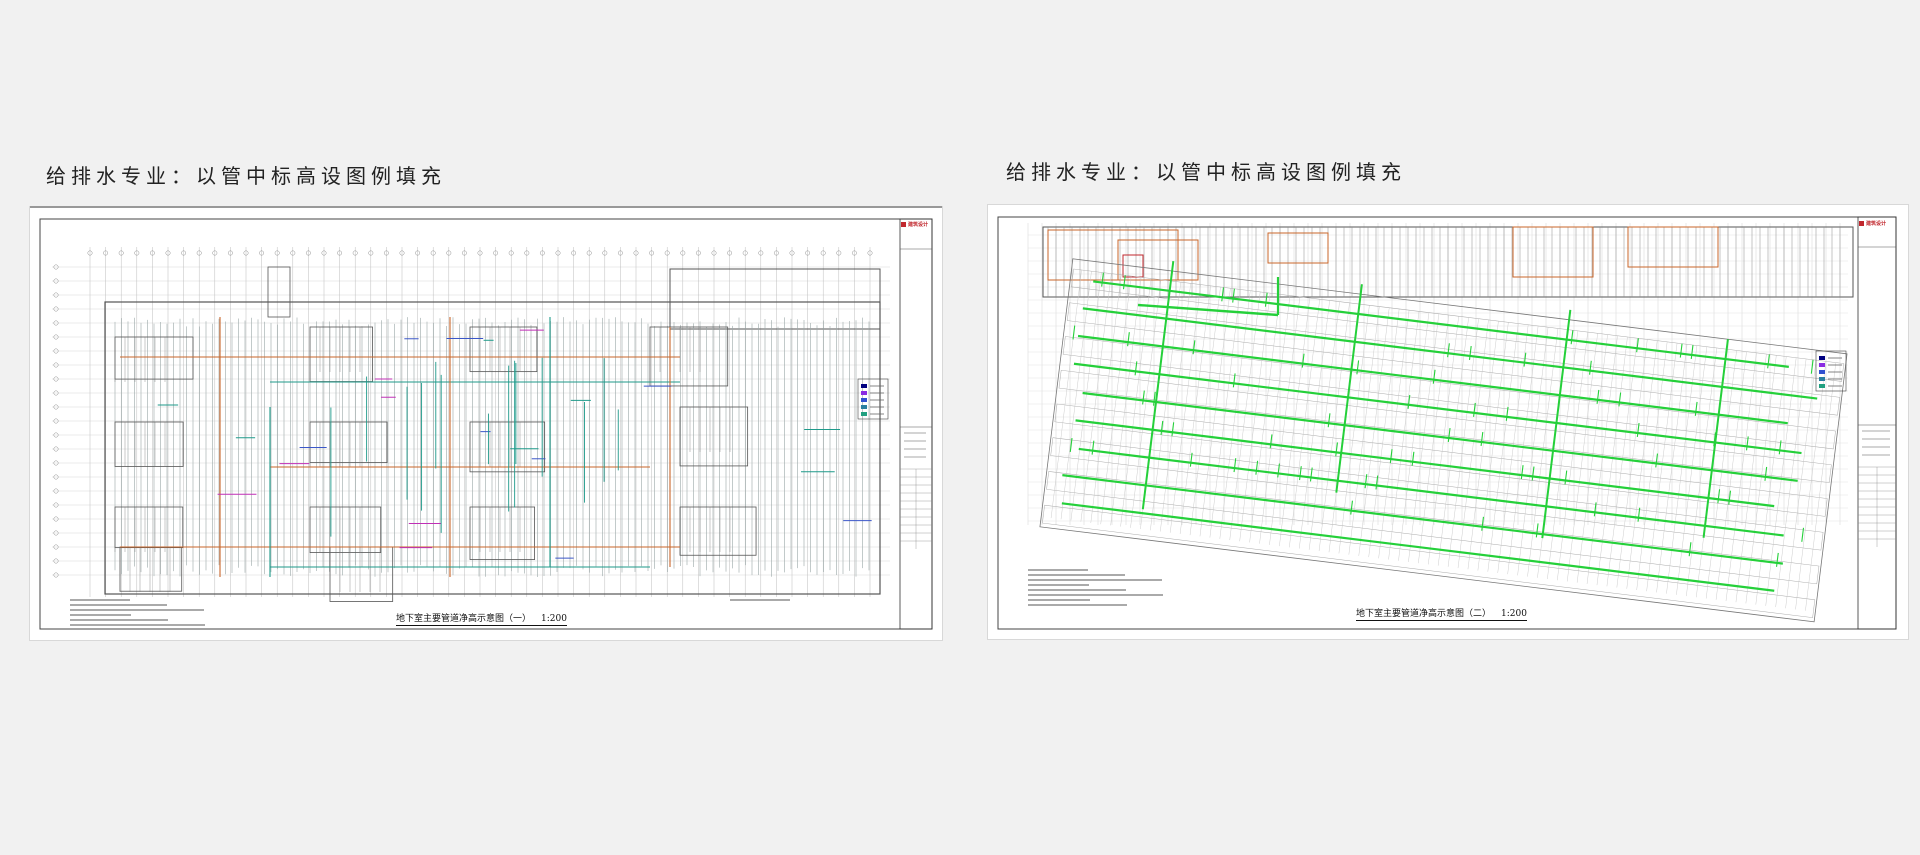 This screenshot has height=855, width=1920. What do you see at coordinates (1158, 385) in the screenshot?
I see `pipe-riser` at bounding box center [1158, 385].